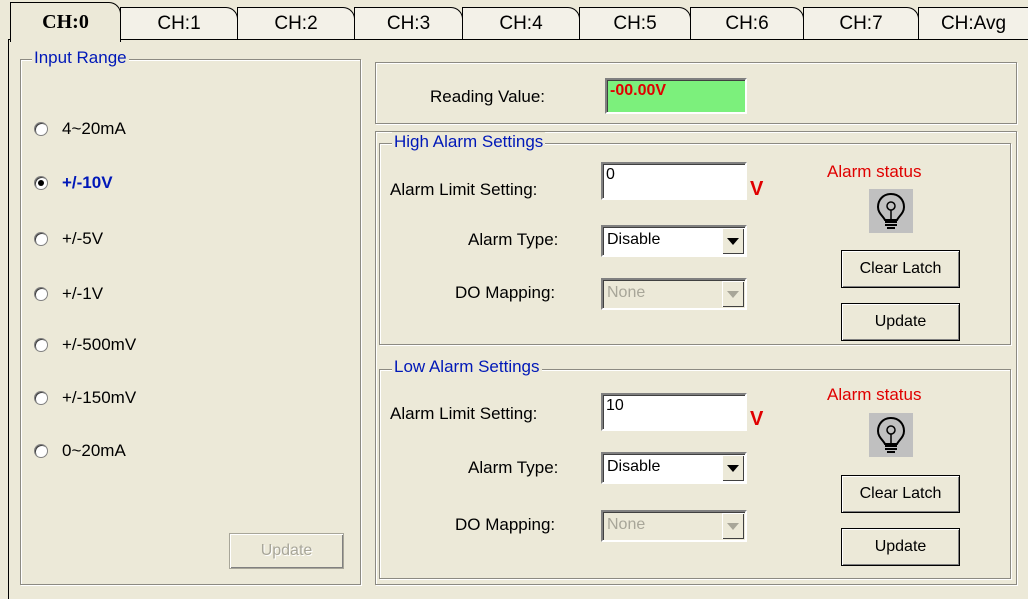 The width and height of the screenshot is (1028, 599). Describe the element at coordinates (505, 292) in the screenshot. I see `high-alarm-do-label: DO Mapping:` at that location.